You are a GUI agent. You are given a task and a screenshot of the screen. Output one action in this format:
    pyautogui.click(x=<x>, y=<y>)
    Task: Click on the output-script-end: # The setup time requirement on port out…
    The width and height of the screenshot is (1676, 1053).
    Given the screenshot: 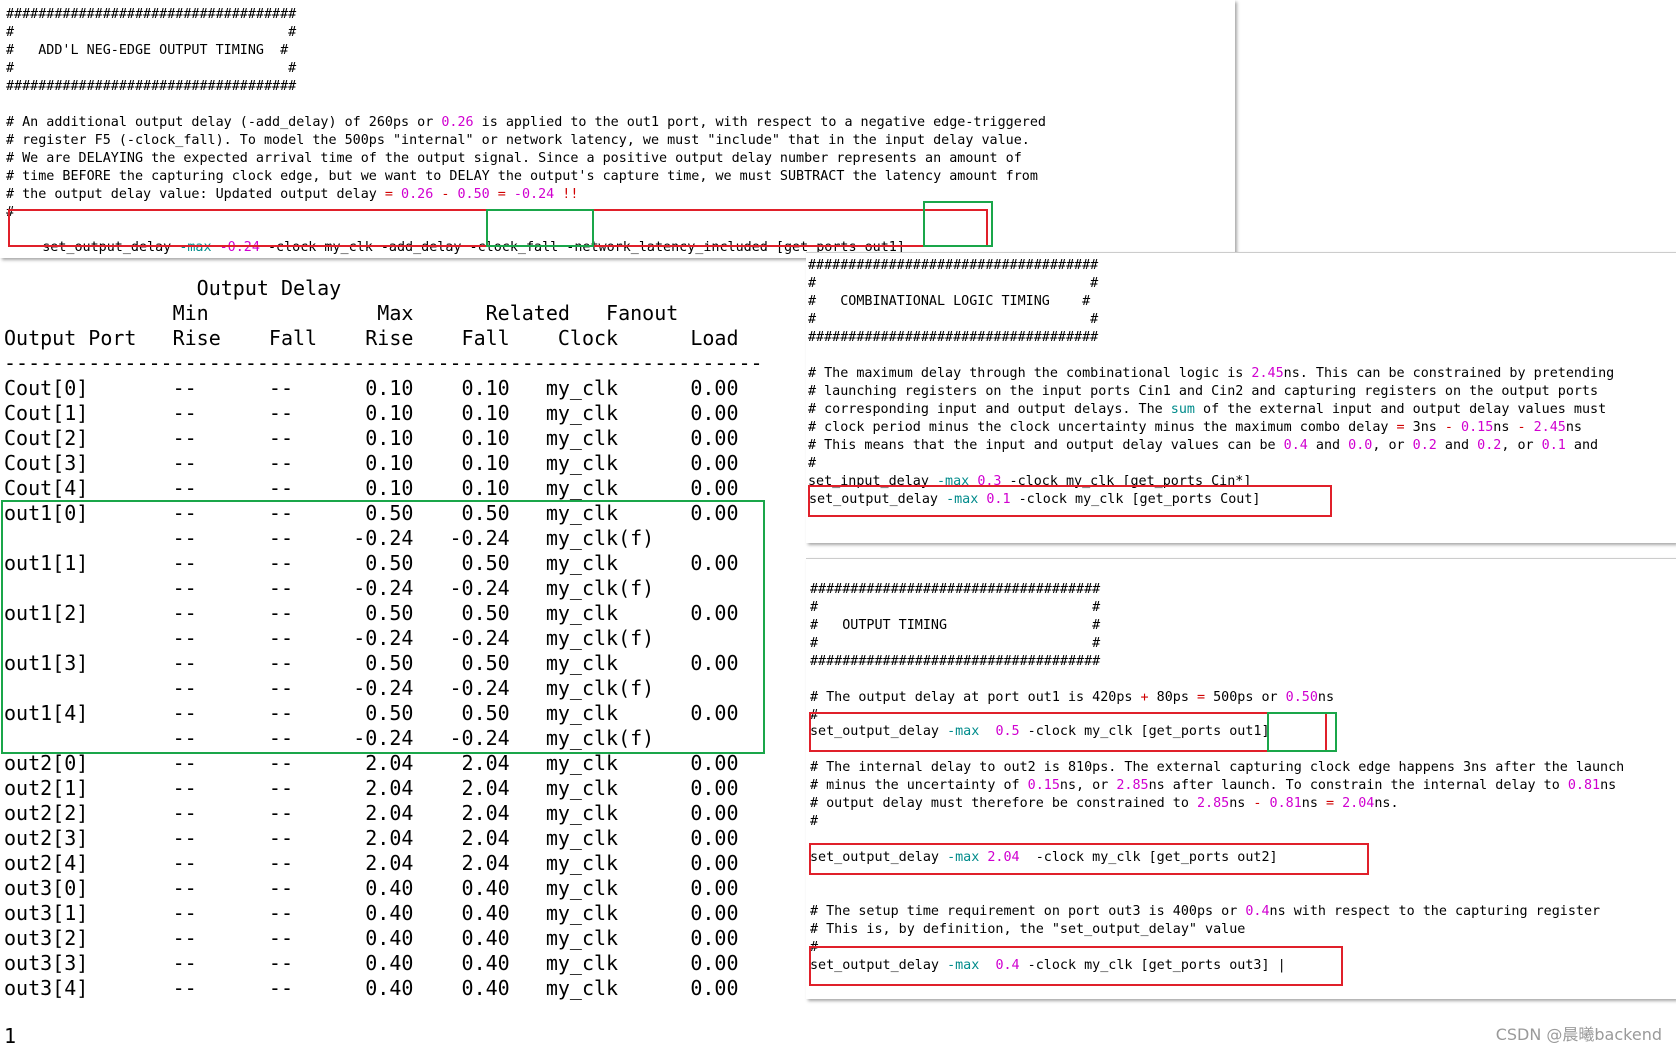 What is the action you would take?
    pyautogui.click(x=1205, y=912)
    